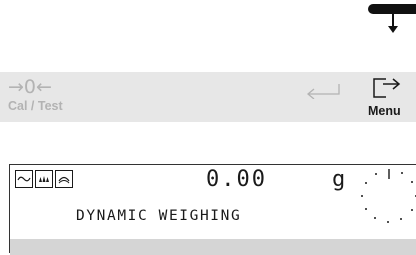  Describe the element at coordinates (385, 195) in the screenshot. I see `progress-dial-icon` at that location.